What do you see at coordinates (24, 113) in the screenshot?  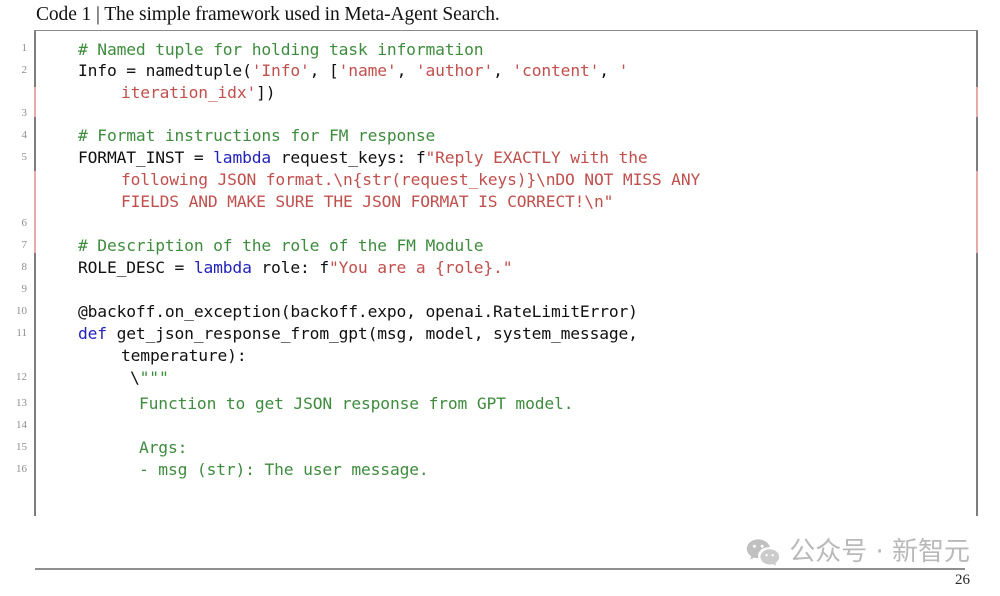 I see `line-number: 3` at bounding box center [24, 113].